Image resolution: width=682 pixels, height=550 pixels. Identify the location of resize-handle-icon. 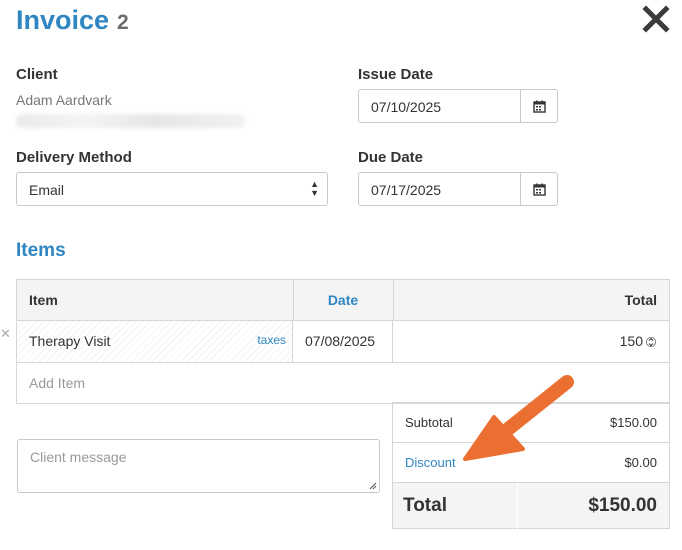
(373, 486).